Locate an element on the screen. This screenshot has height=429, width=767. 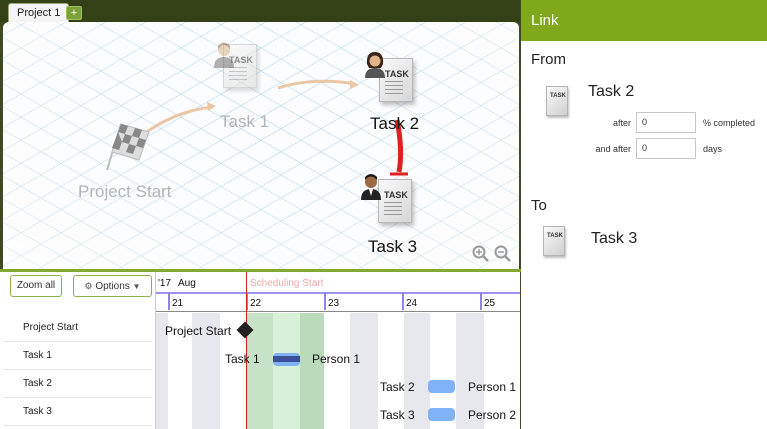
after-unit-label: % completed is located at coordinates (729, 123).